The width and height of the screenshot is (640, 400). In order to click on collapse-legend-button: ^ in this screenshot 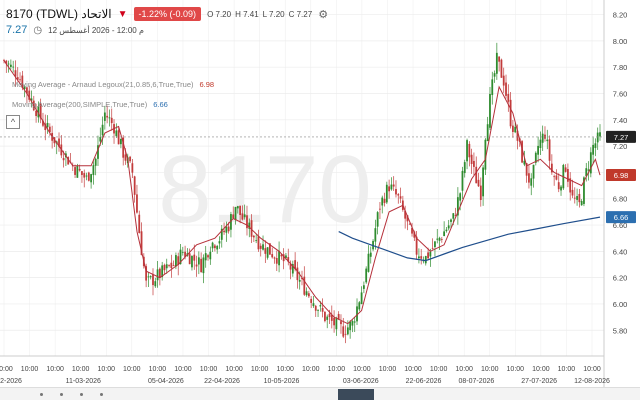, I will do `click(13, 122)`.